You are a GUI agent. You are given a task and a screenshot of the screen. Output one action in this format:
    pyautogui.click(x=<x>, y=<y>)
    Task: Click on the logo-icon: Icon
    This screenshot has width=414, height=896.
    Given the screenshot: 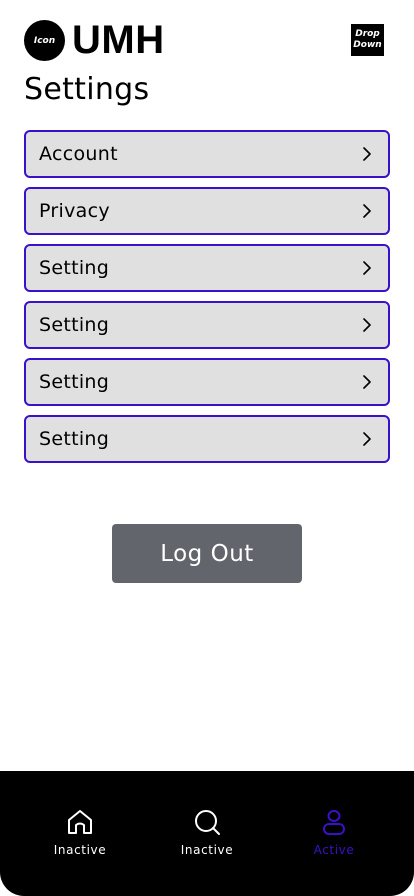 What is the action you would take?
    pyautogui.click(x=44, y=40)
    